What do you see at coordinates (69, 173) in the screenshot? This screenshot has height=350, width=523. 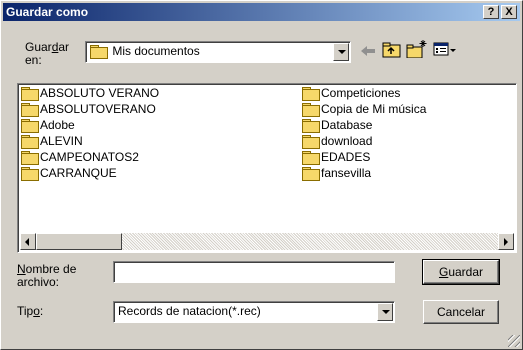 I see `list-item: CARRANQUE` at bounding box center [69, 173].